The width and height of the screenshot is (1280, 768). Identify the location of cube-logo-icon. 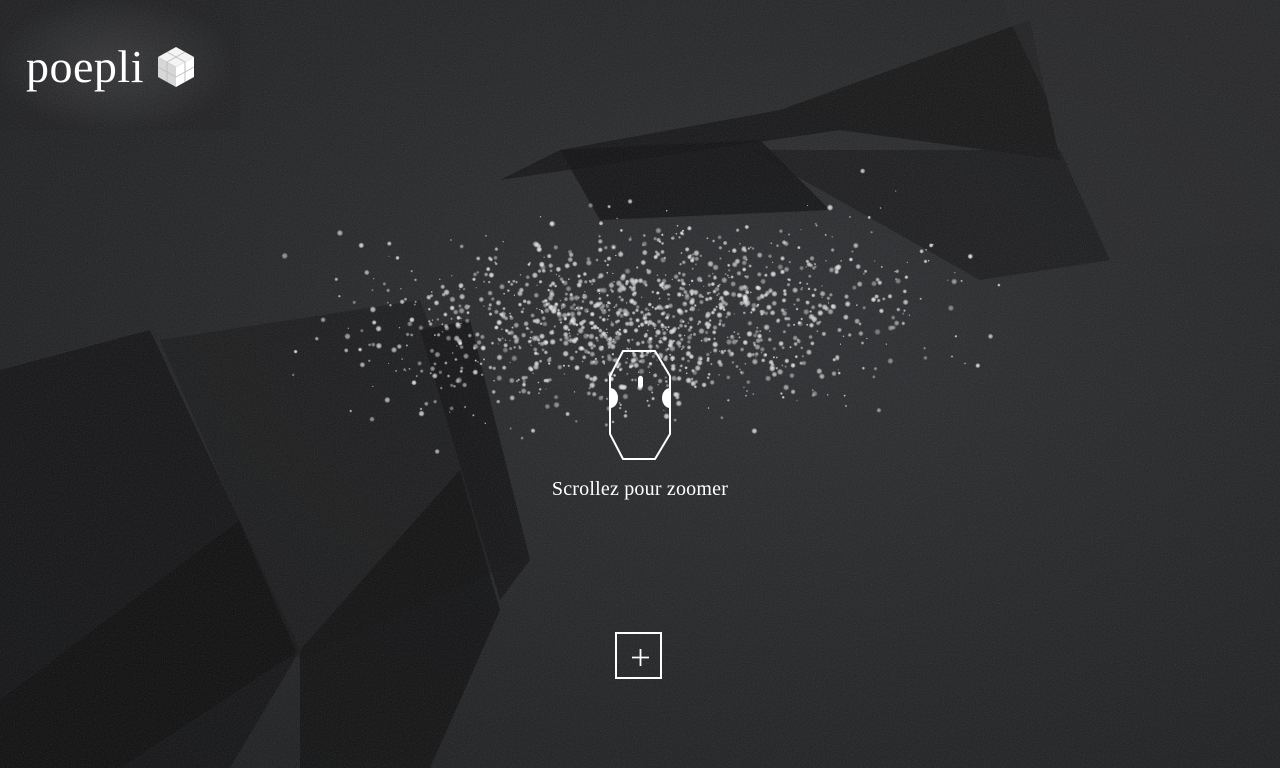
(176, 67).